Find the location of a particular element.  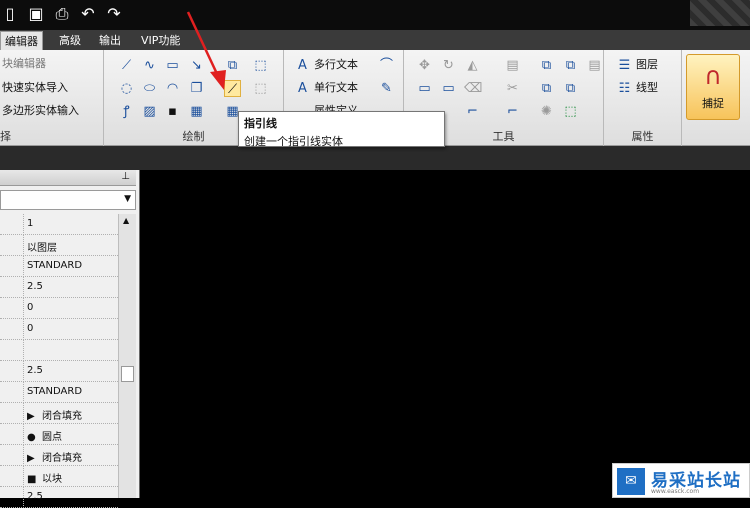

property-value-text: 0 is located at coordinates (30, 328).